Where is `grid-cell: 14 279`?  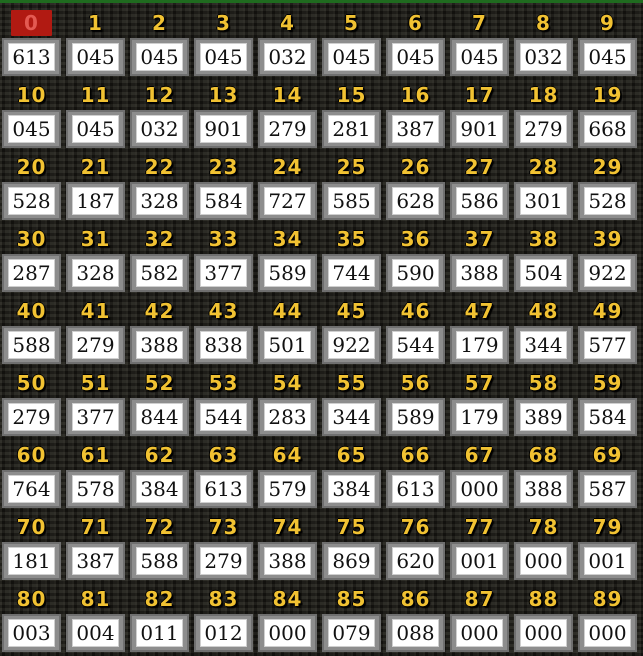
grid-cell: 14 279 is located at coordinates (287, 115).